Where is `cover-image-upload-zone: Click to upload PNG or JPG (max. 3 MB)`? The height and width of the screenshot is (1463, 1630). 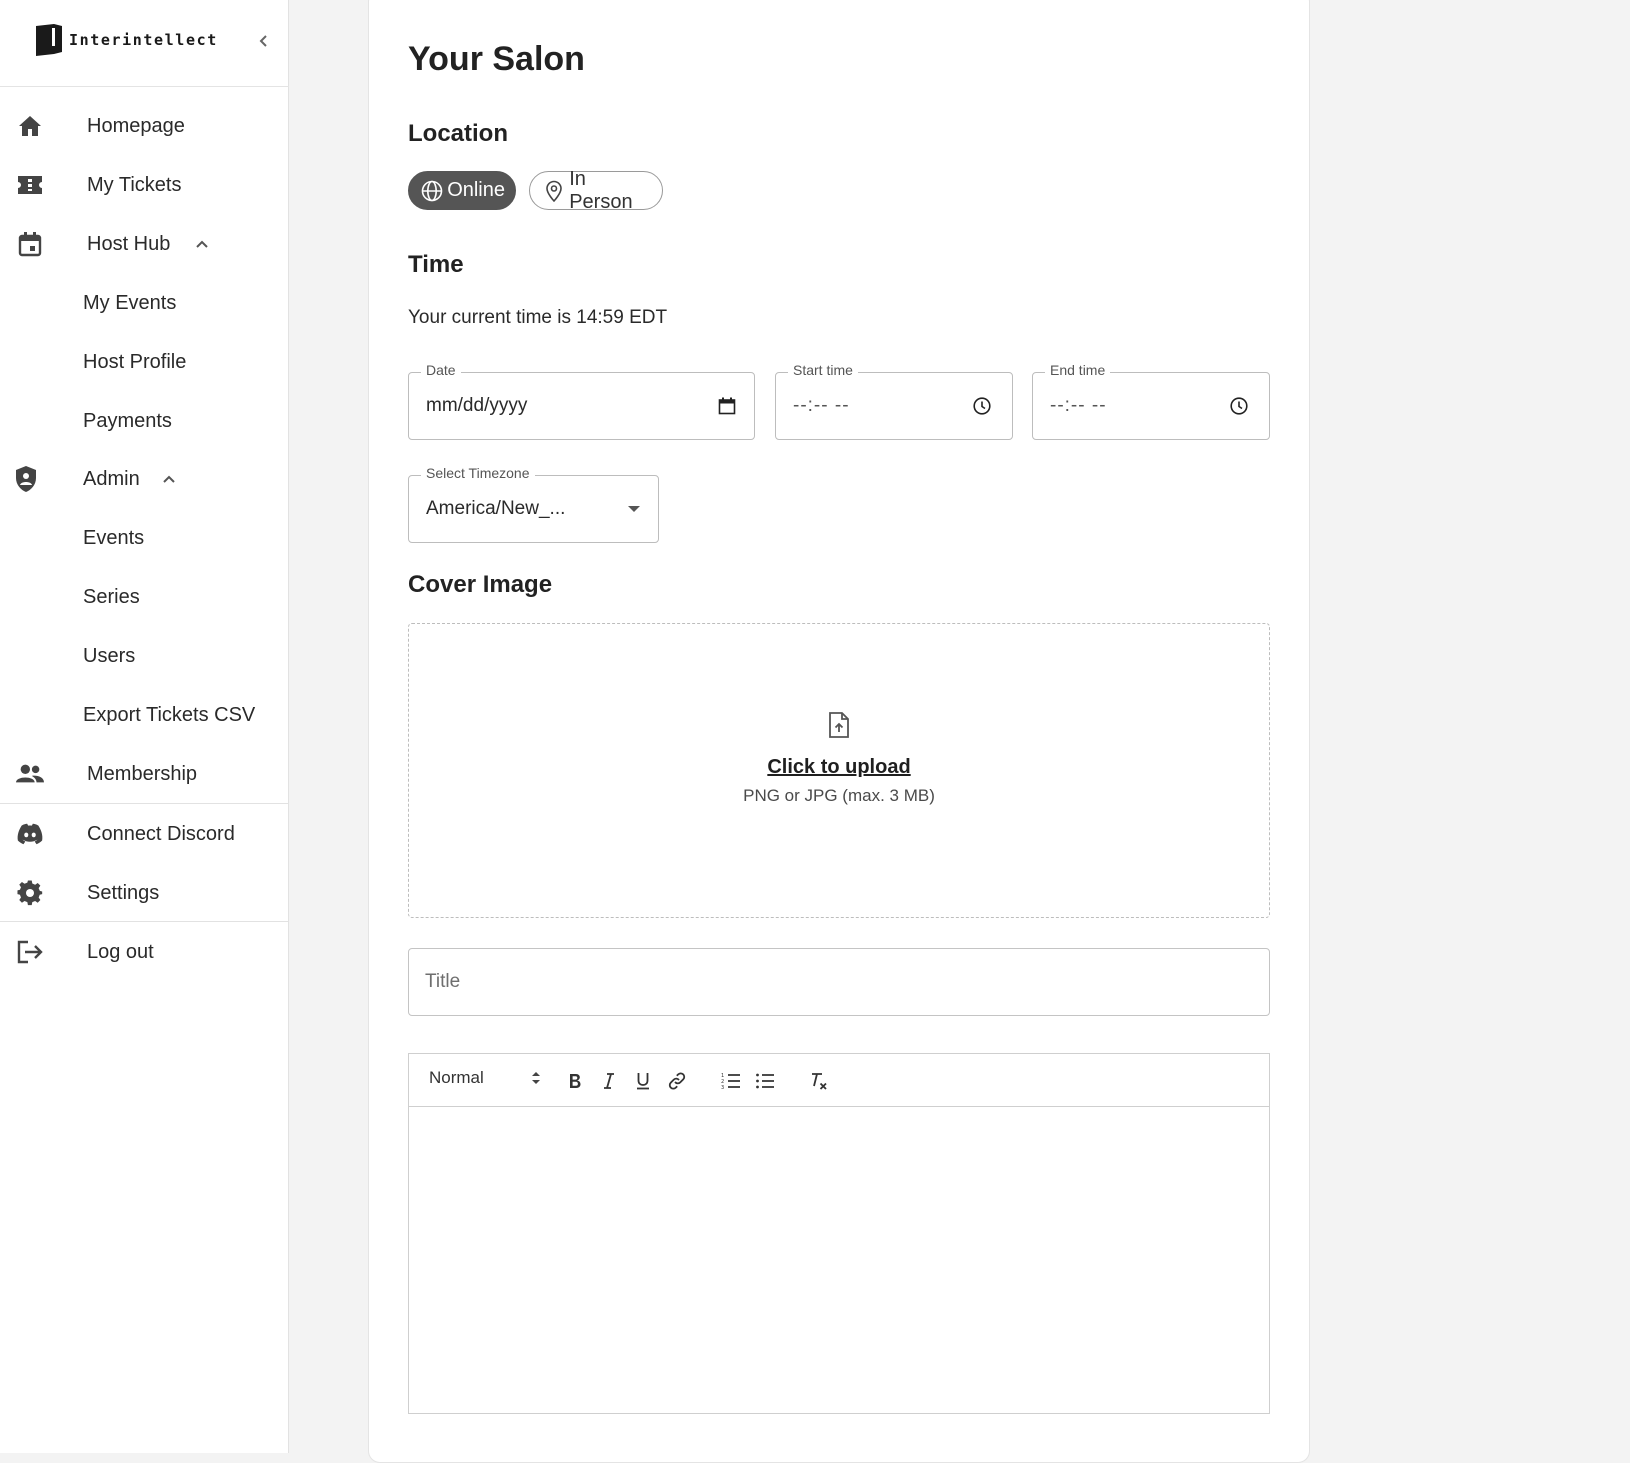
cover-image-upload-zone: Click to upload PNG or JPG (max. 3 MB) is located at coordinates (839, 770).